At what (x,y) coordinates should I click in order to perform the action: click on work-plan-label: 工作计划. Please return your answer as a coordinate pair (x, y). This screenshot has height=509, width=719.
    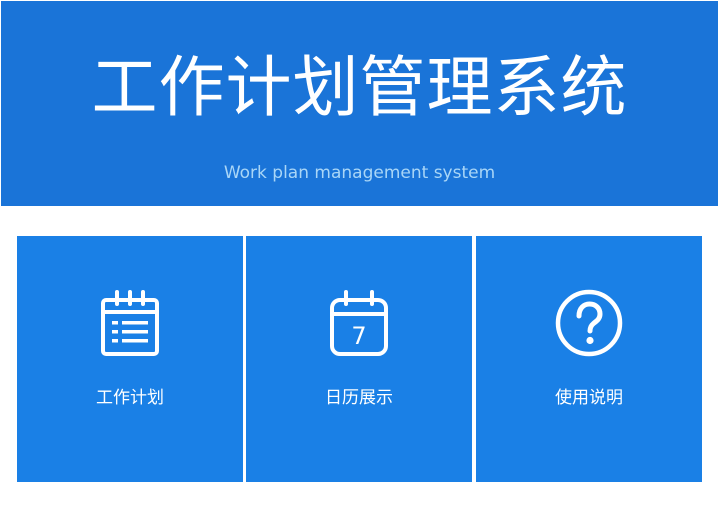
    Looking at the image, I should click on (130, 398).